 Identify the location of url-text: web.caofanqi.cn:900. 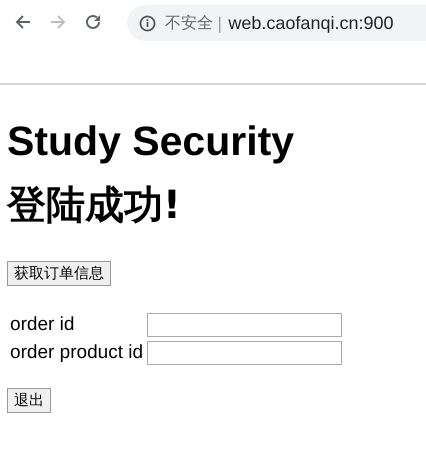
(311, 23).